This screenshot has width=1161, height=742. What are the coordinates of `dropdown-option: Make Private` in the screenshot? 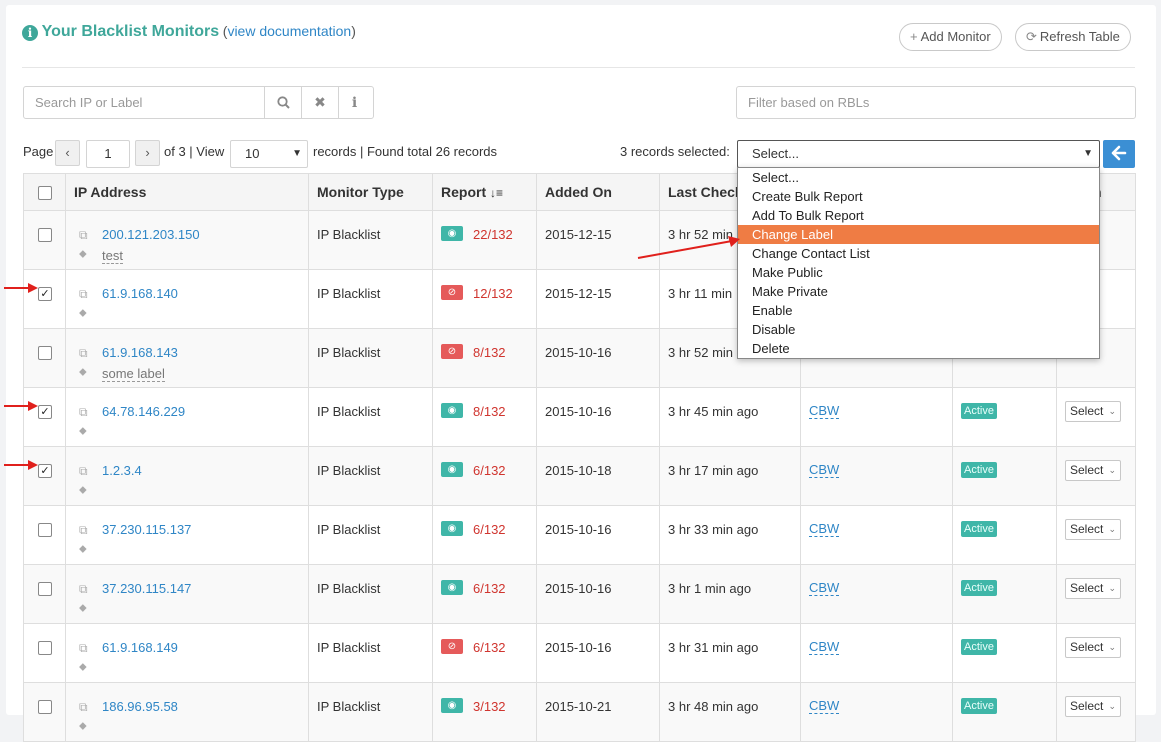 It's located at (918, 291).